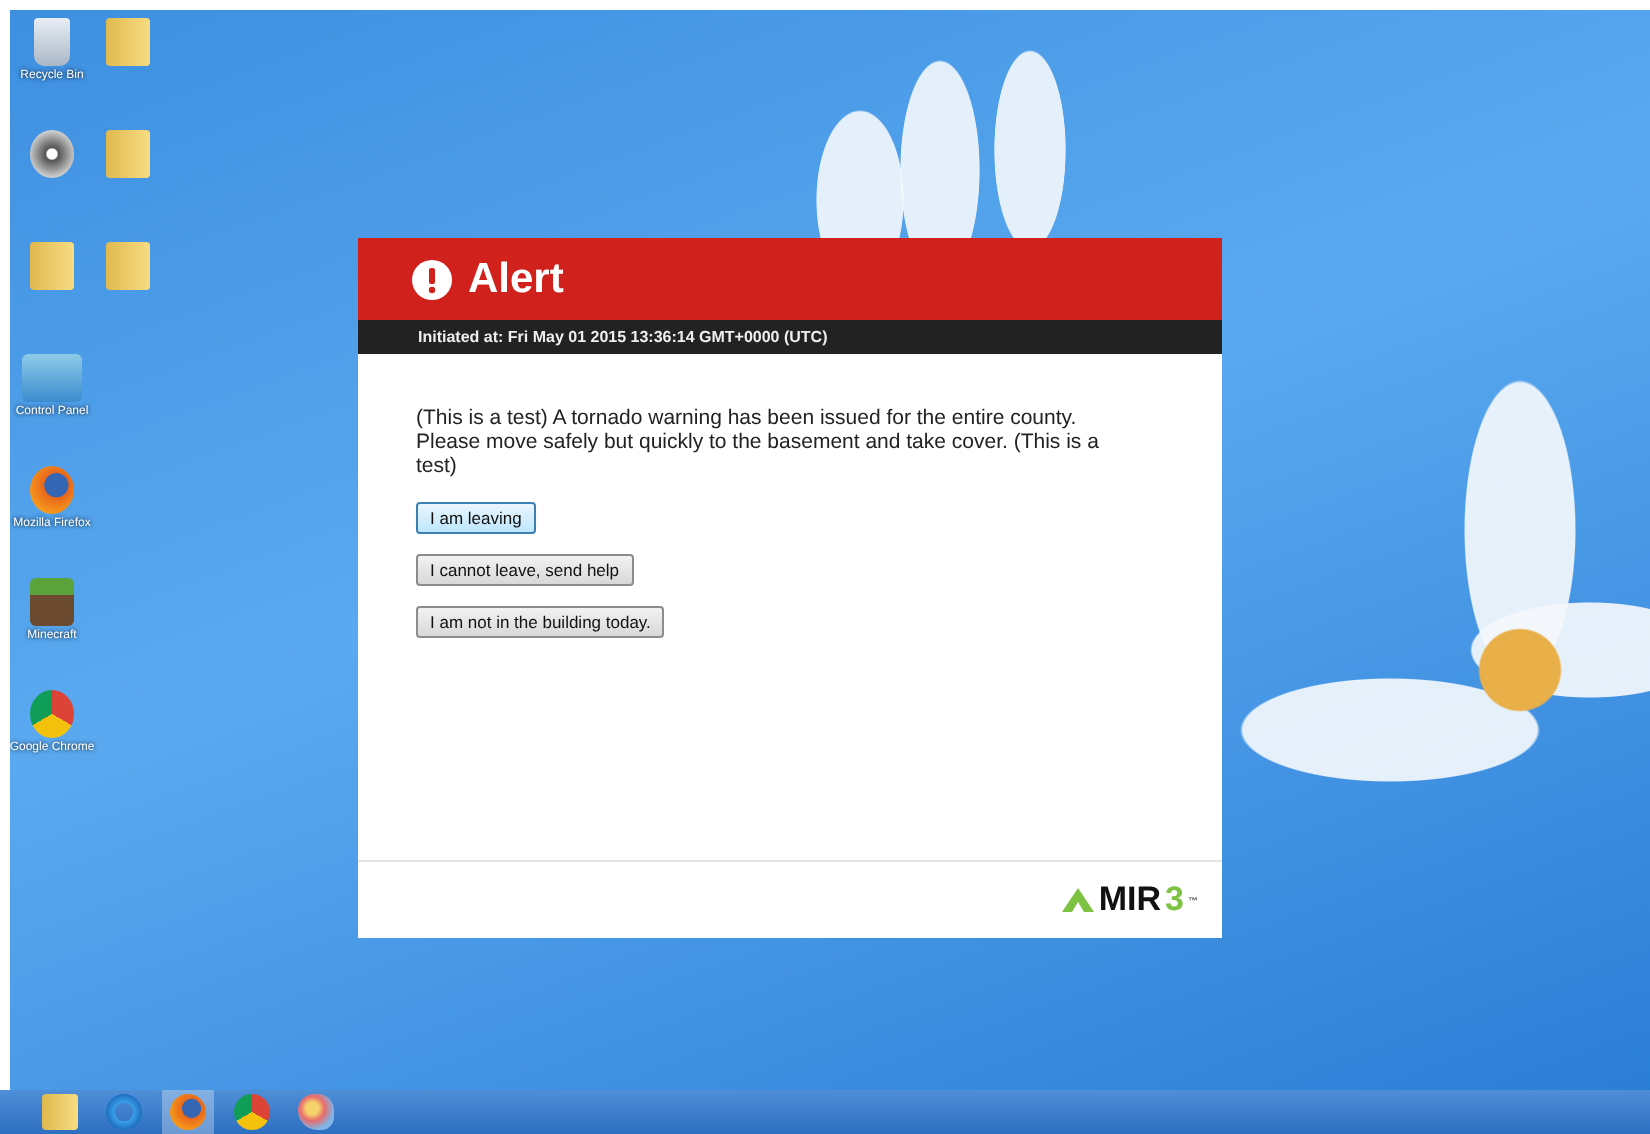  Describe the element at coordinates (525, 570) in the screenshot. I see `response-button: I cannot leave, send help` at that location.